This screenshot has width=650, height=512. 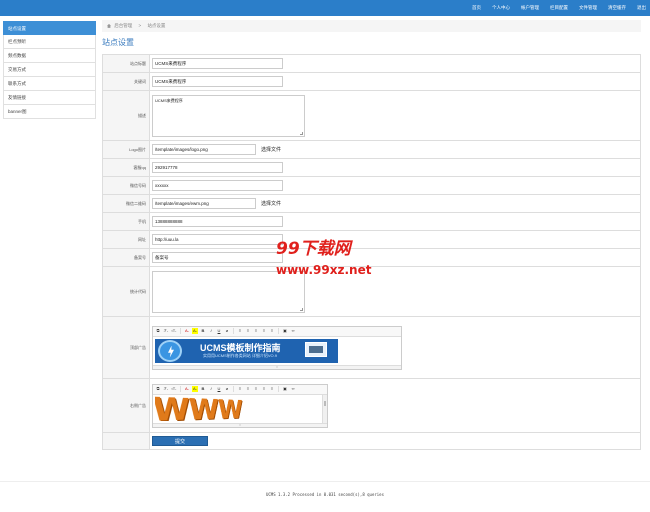 I want to click on breadcrumb-parent: 后台管理, so click(x=123, y=25).